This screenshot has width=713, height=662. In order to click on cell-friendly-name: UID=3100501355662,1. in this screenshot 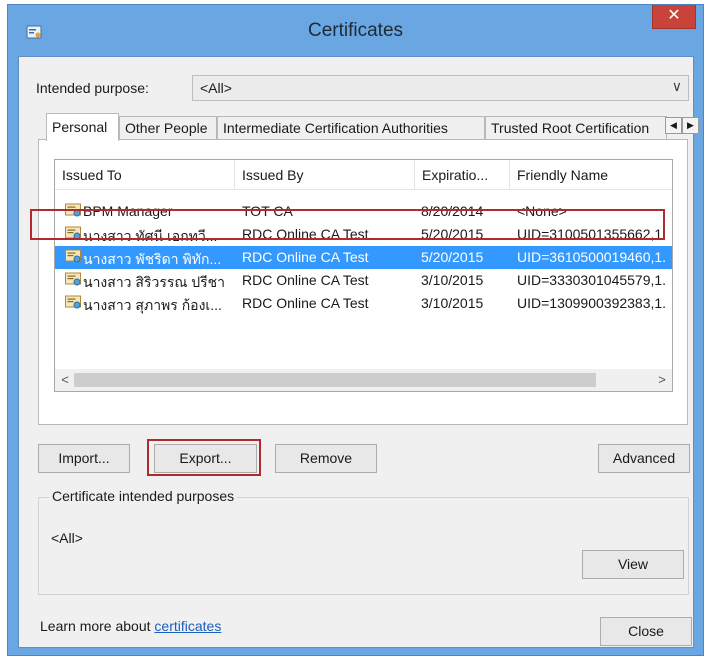, I will do `click(592, 234)`.